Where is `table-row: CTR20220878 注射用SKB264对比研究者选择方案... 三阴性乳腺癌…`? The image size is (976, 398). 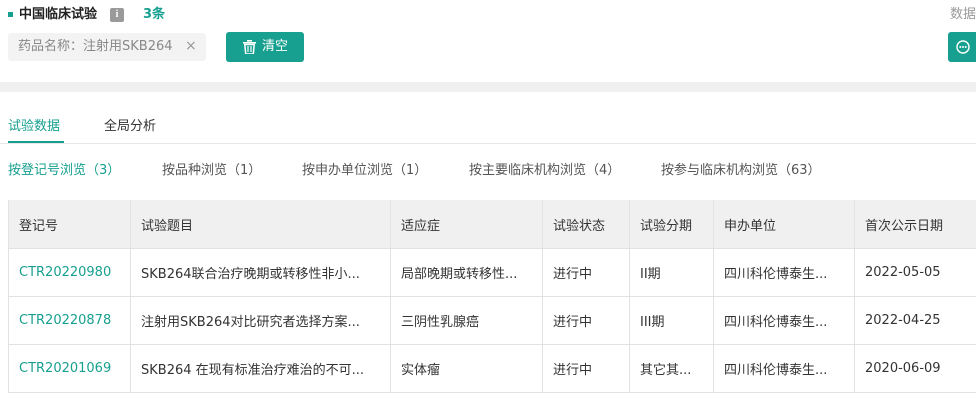
table-row: CTR20220878 注射用SKB264对比研究者选择方案... 三阴性乳腺癌… is located at coordinates (492, 320).